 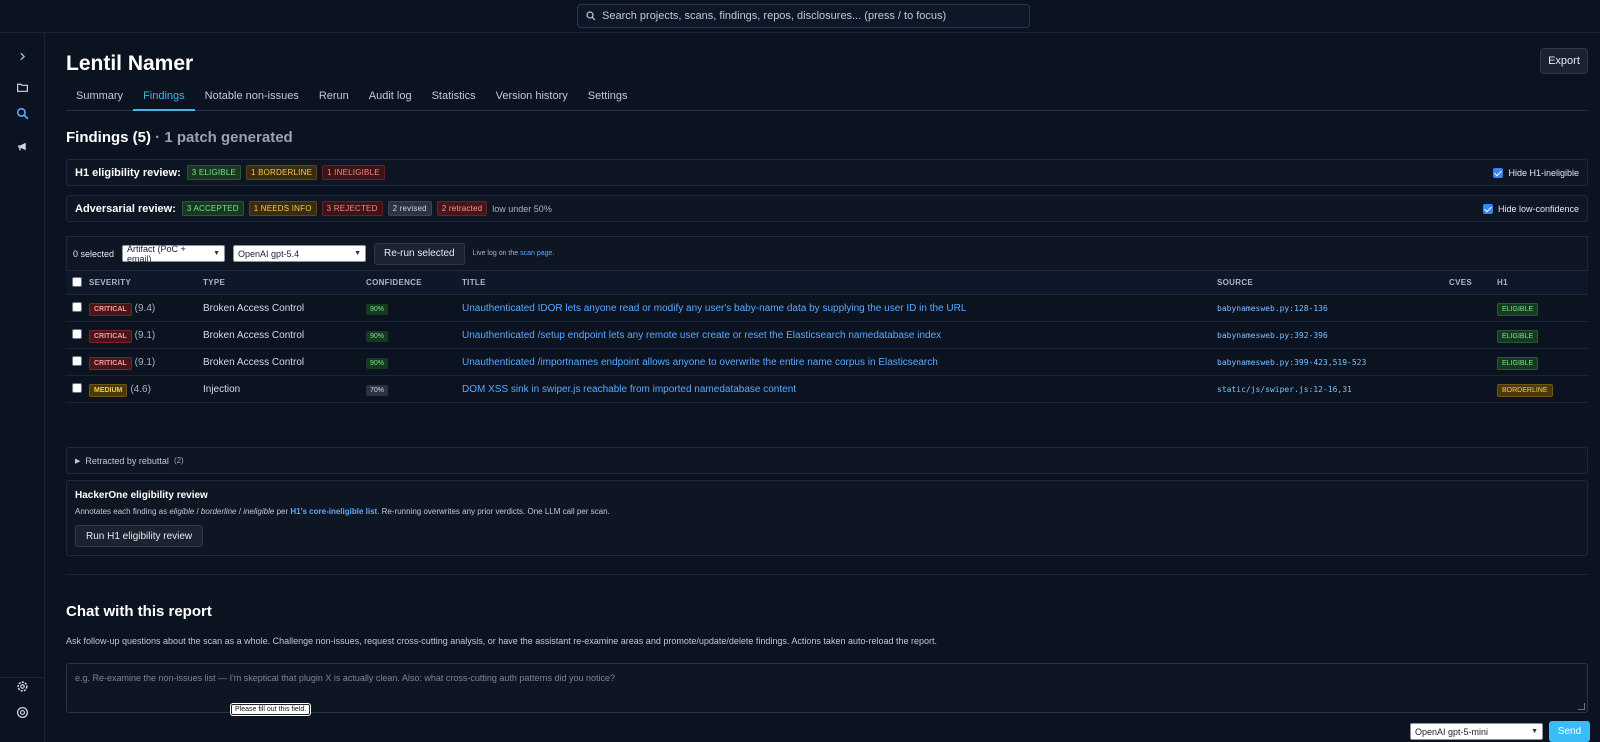 What do you see at coordinates (839, 282) in the screenshot?
I see `col-title: TITLE` at bounding box center [839, 282].